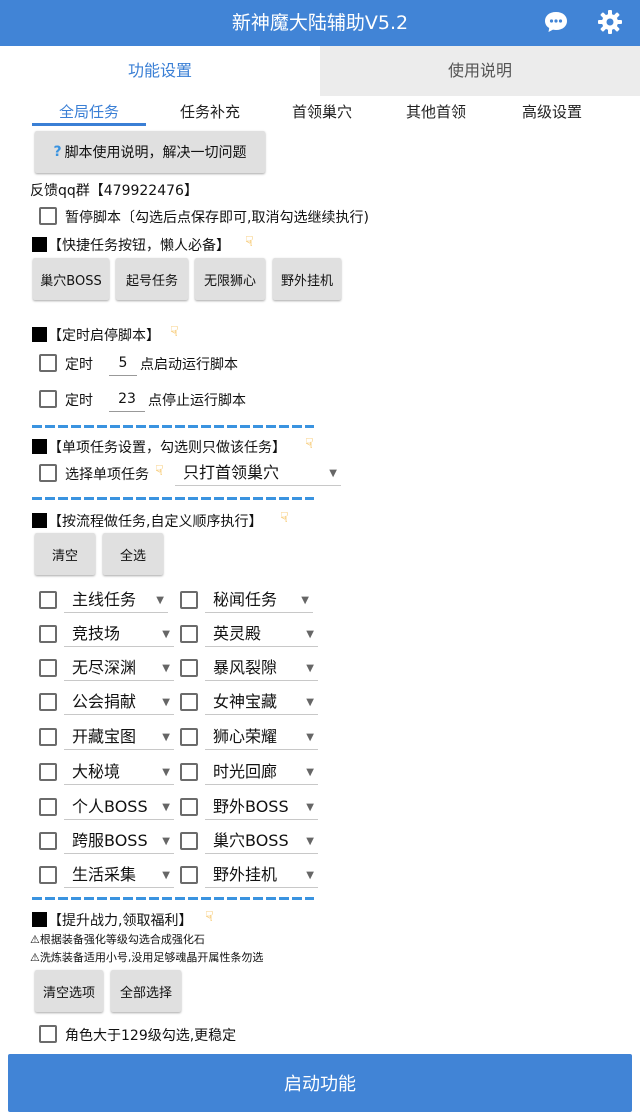  What do you see at coordinates (167, 448) in the screenshot?
I see `single-task-heading: 【单项任务设置，勾选则只做该任务】` at bounding box center [167, 448].